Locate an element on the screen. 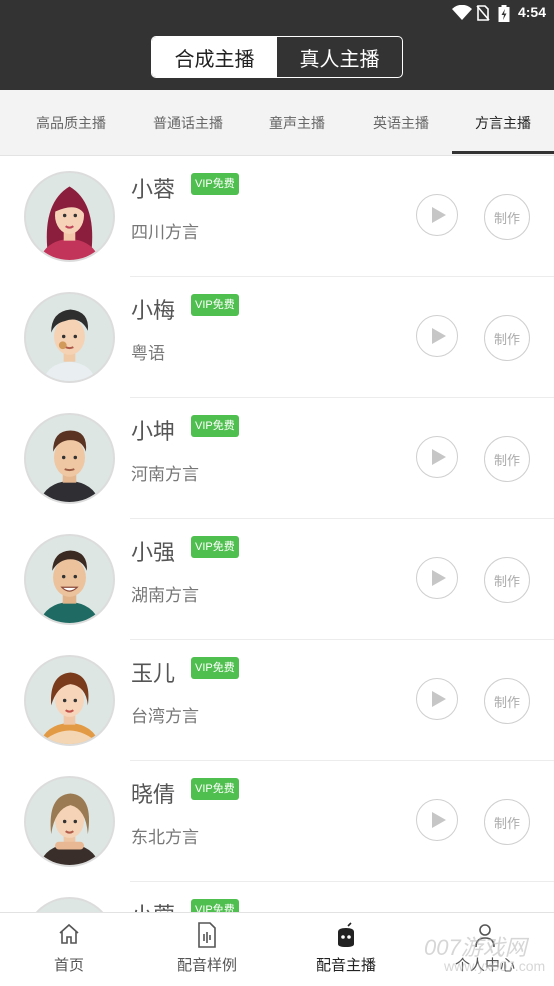 The width and height of the screenshot is (554, 986). voice-dialect: 台湾方言 is located at coordinates (165, 717).